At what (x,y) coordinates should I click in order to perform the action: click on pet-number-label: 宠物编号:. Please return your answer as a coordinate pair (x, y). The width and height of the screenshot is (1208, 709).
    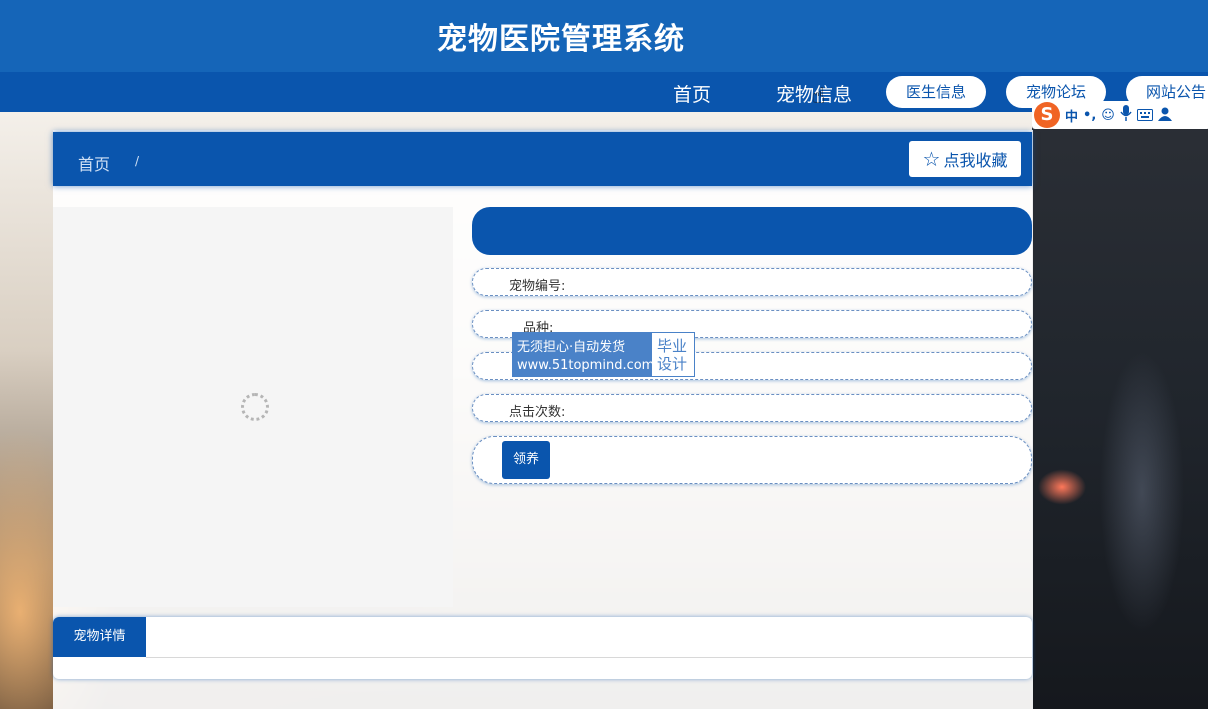
    Looking at the image, I should click on (537, 286).